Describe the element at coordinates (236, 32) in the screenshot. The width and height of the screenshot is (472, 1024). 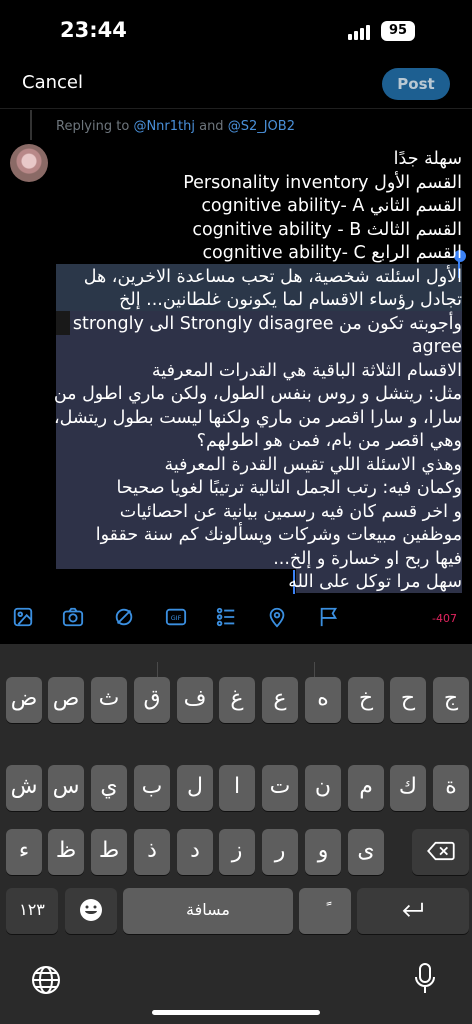
I see `status-bar: 23:44 95` at that location.